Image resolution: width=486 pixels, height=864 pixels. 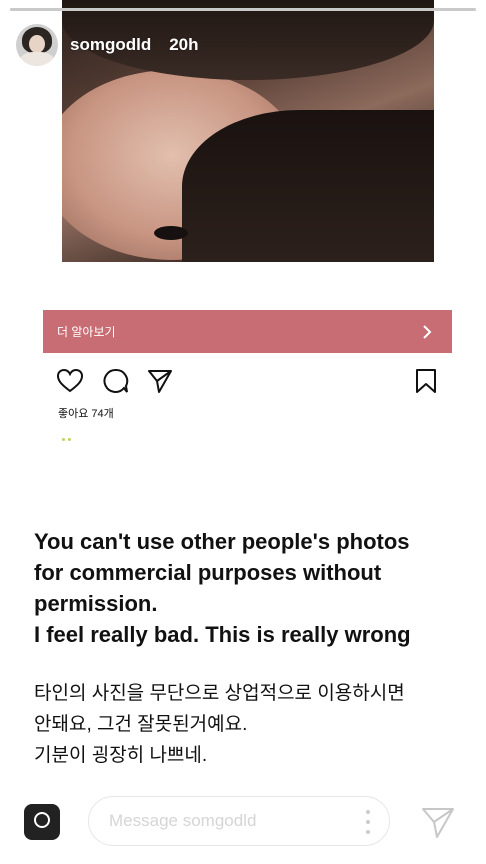 I want to click on camera-icon, so click(x=42, y=822).